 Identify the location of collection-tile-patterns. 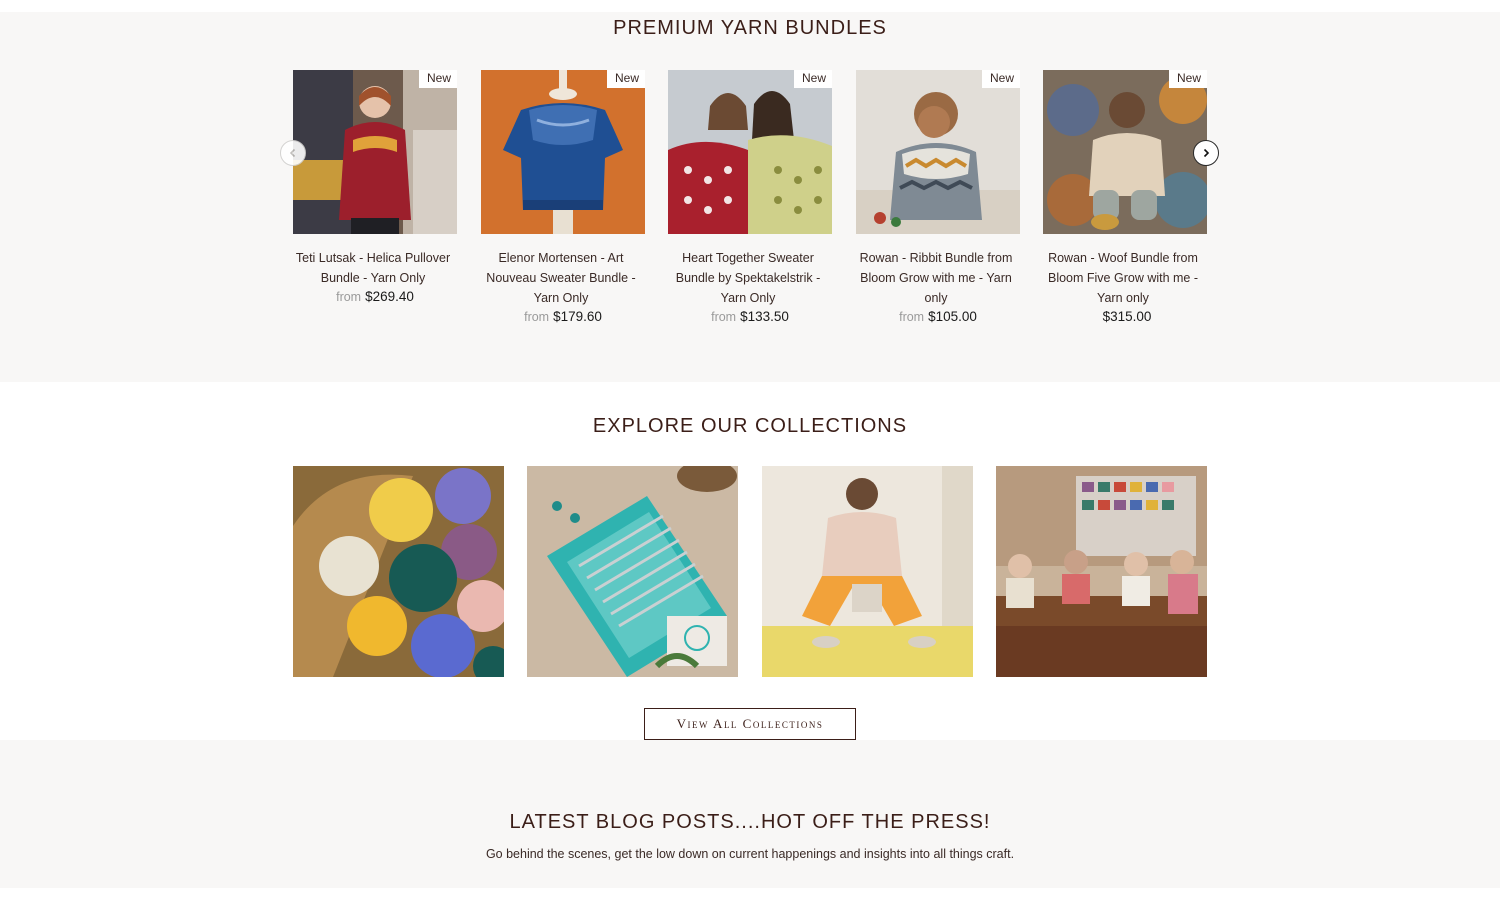
(867, 571).